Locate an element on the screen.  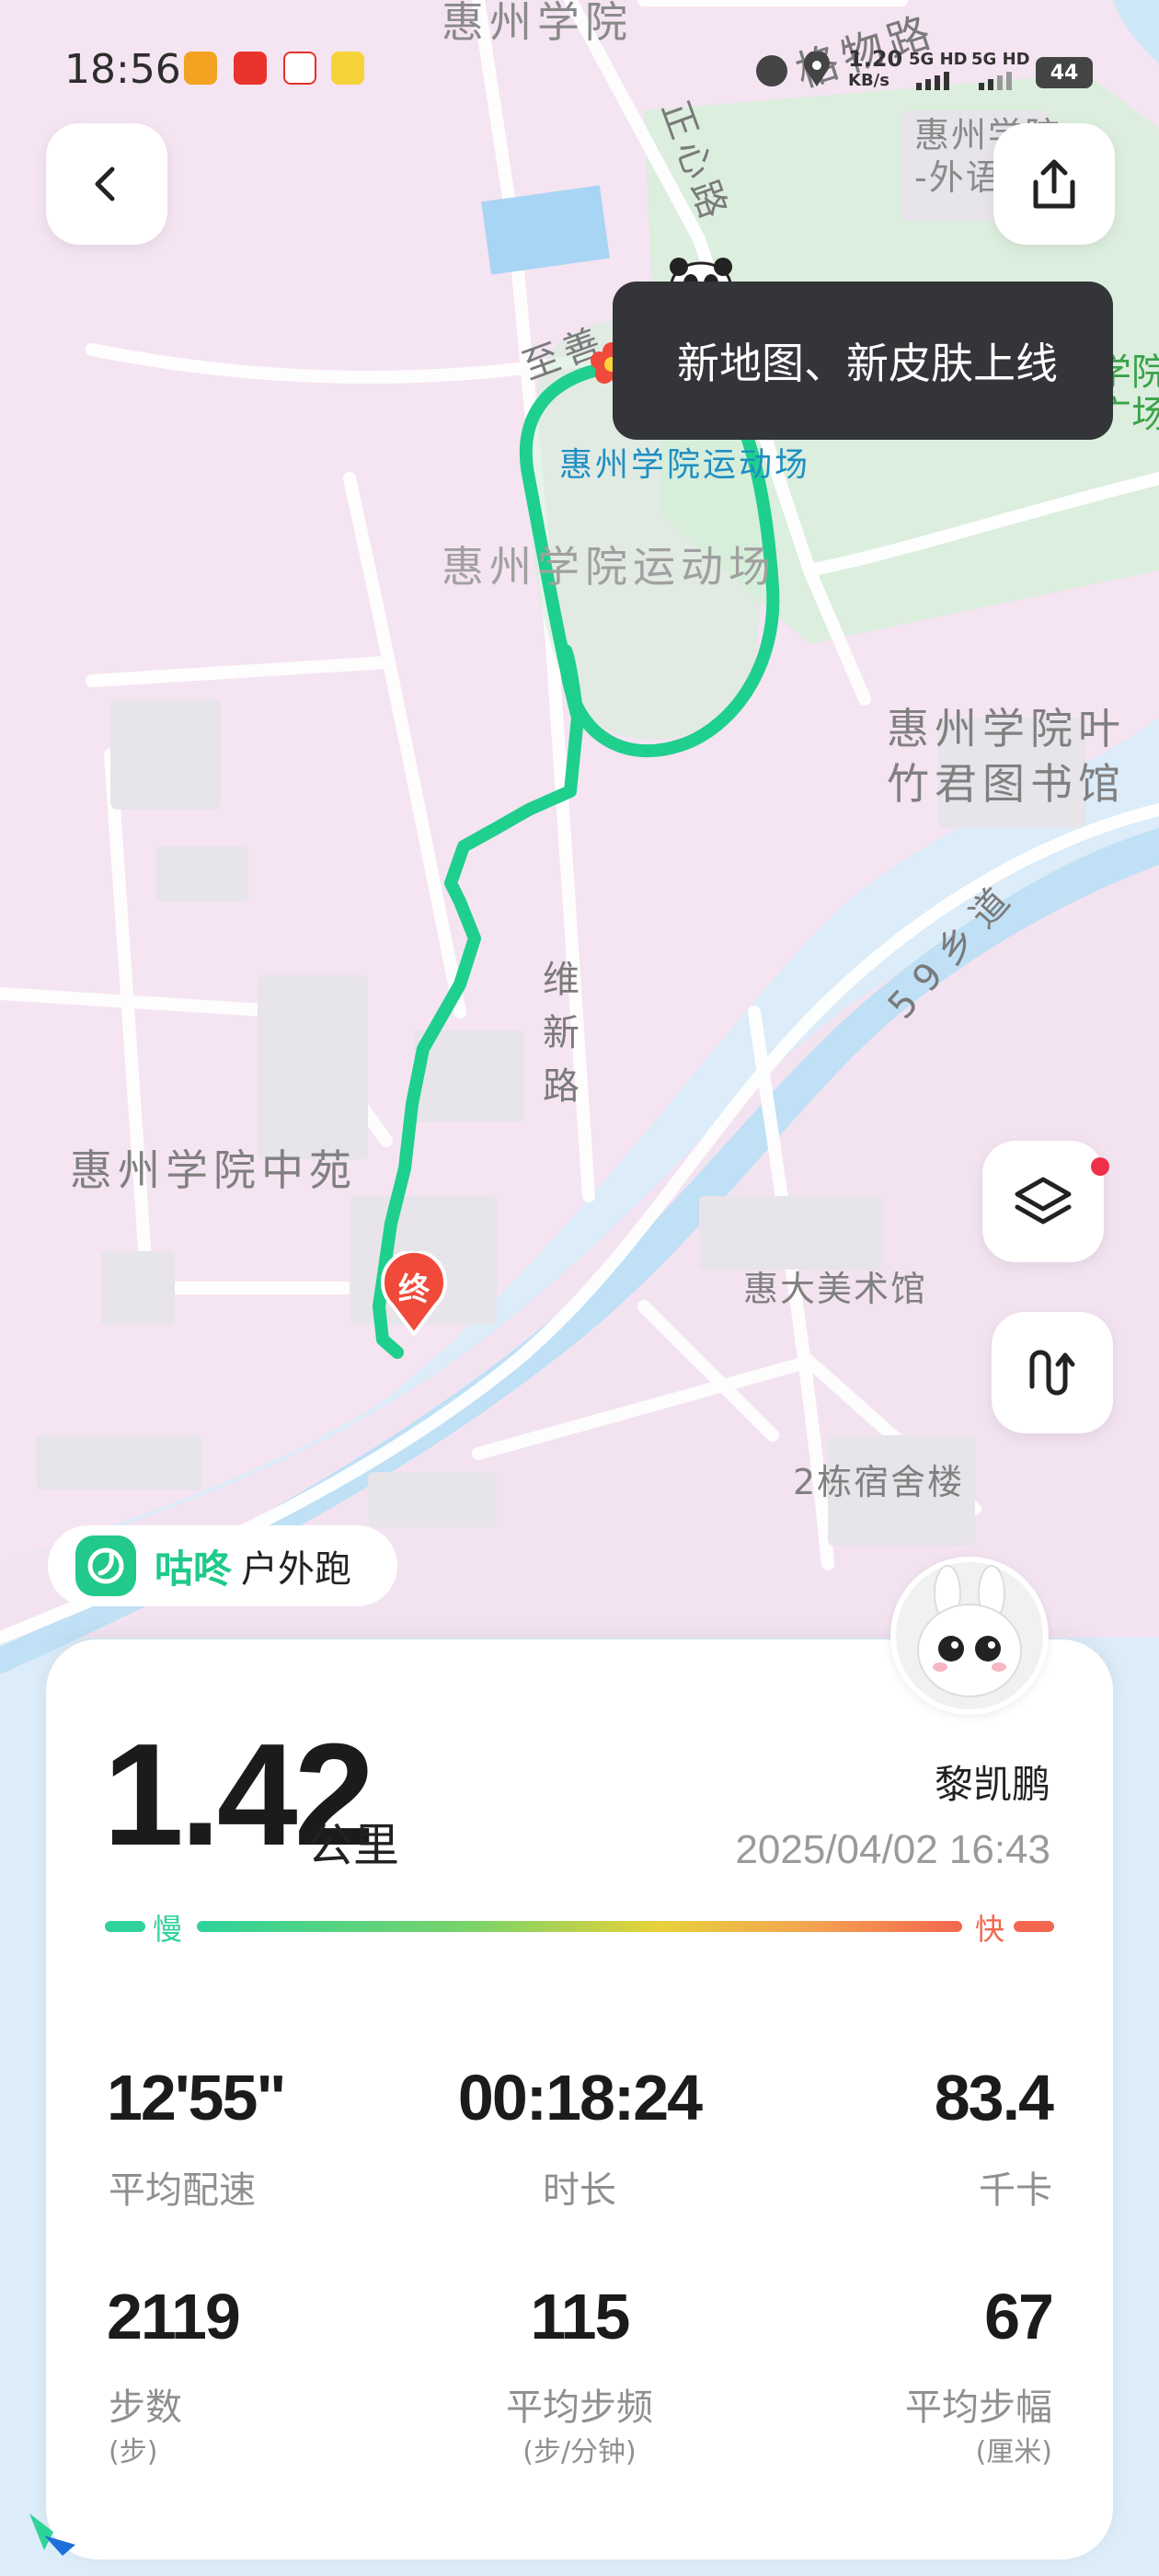
activity-type: 户外跑 is located at coordinates (296, 1569).